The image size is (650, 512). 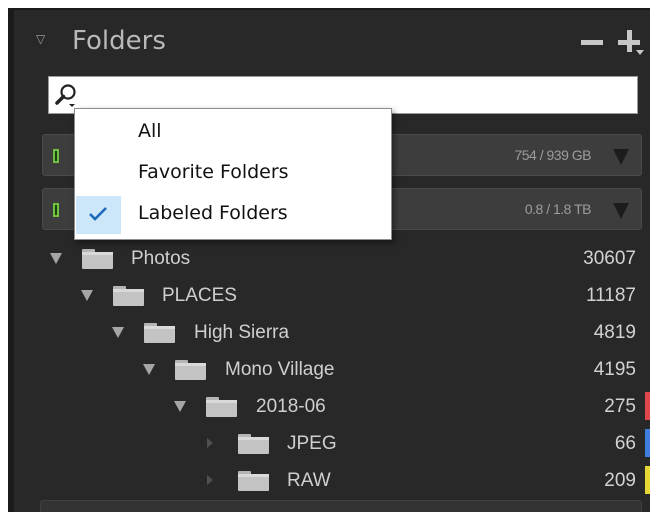 What do you see at coordinates (312, 443) in the screenshot?
I see `folder-name: JPEG` at bounding box center [312, 443].